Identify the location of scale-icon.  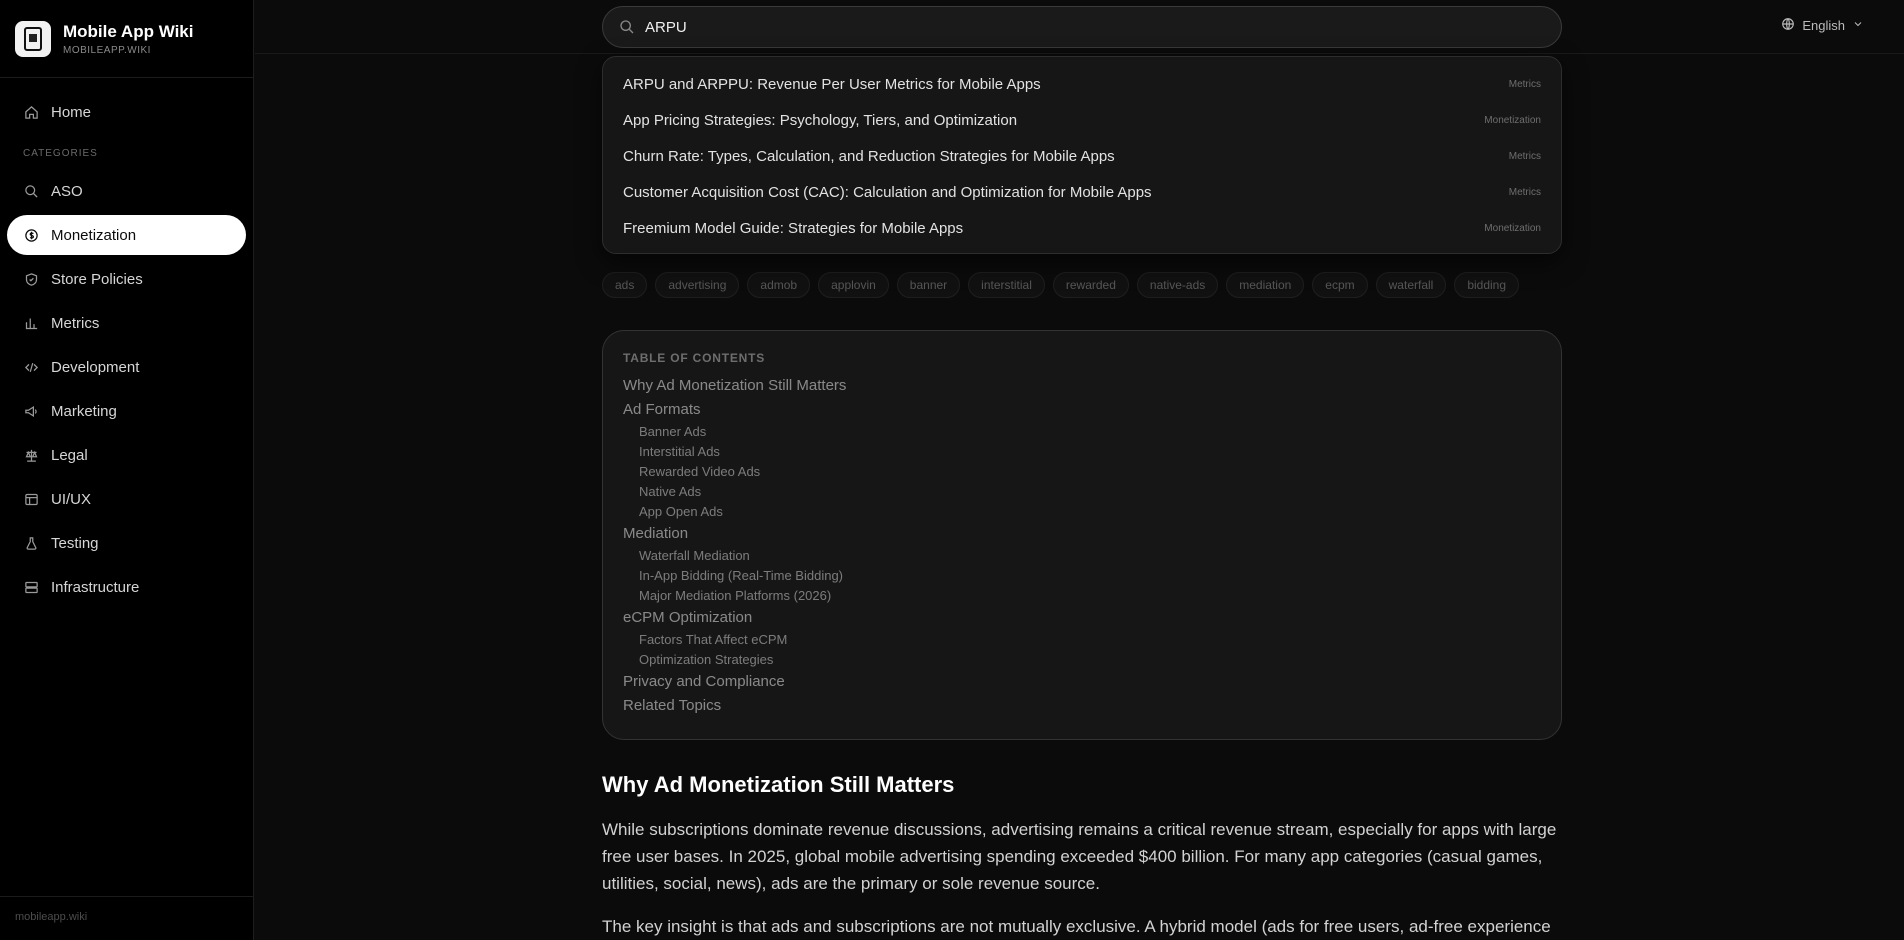
(31, 455).